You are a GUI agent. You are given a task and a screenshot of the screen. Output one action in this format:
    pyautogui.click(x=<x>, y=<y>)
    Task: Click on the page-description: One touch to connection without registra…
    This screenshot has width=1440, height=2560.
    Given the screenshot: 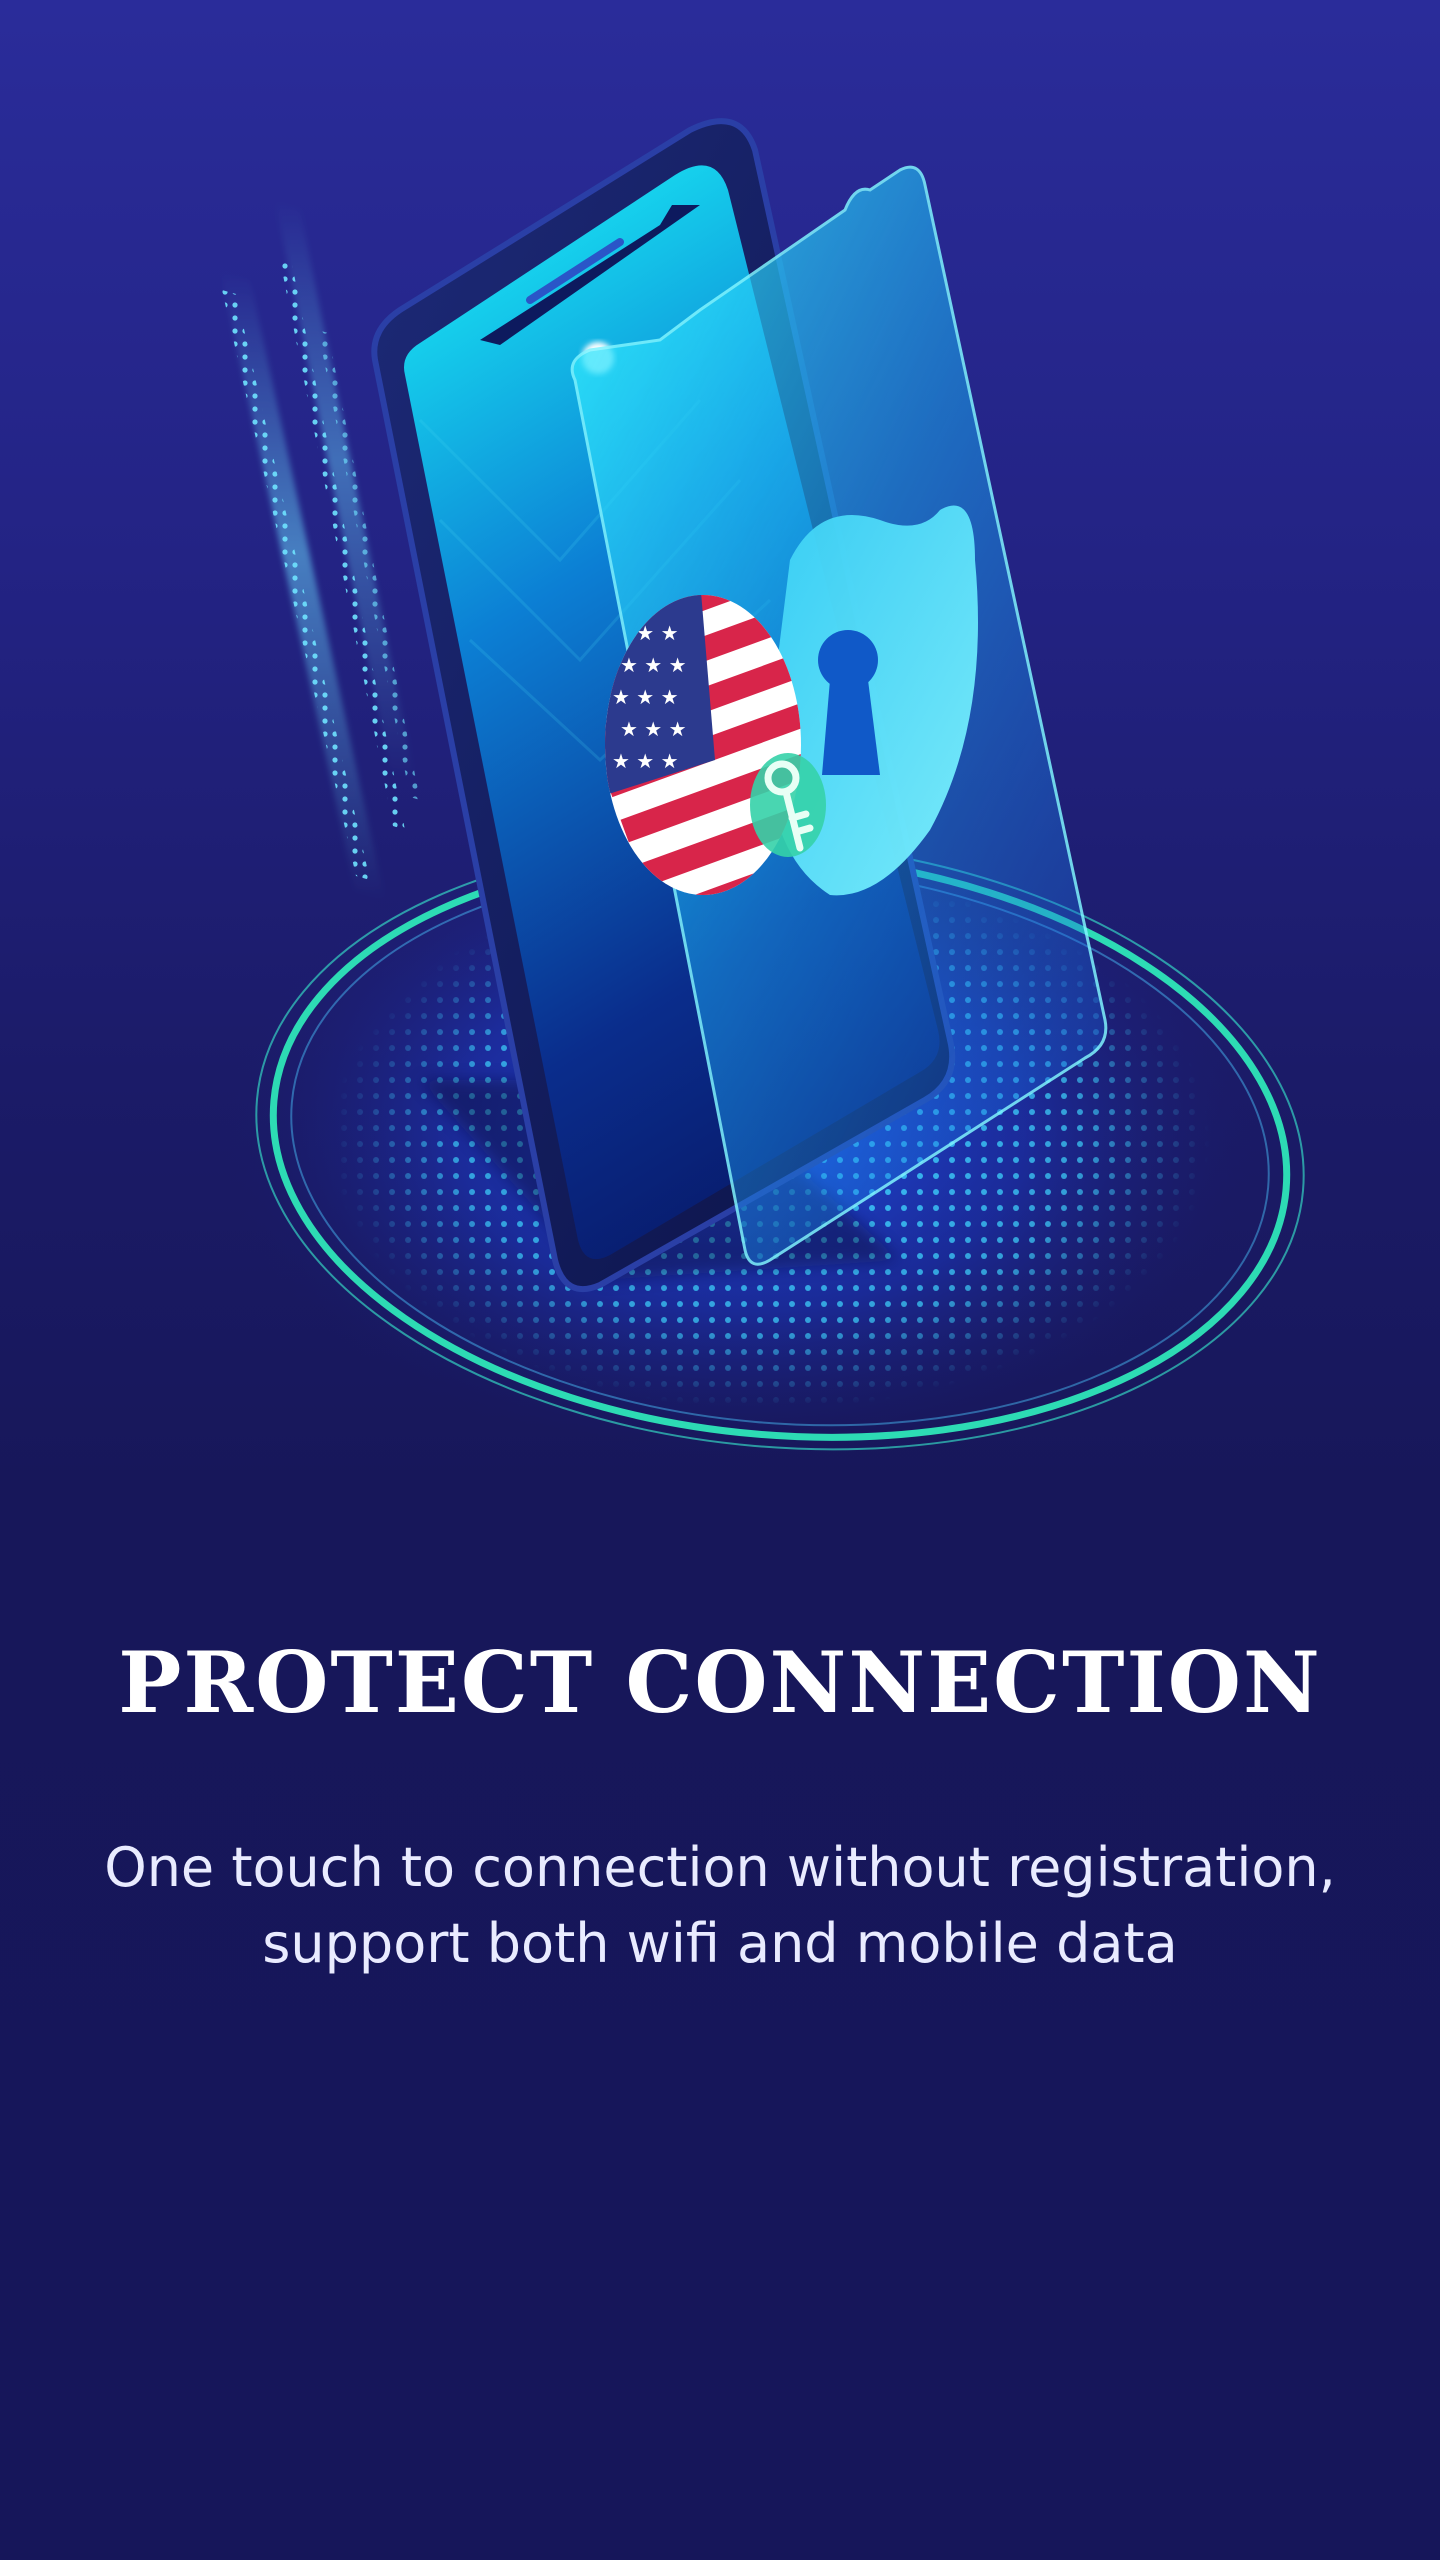 What is the action you would take?
    pyautogui.click(x=720, y=1906)
    